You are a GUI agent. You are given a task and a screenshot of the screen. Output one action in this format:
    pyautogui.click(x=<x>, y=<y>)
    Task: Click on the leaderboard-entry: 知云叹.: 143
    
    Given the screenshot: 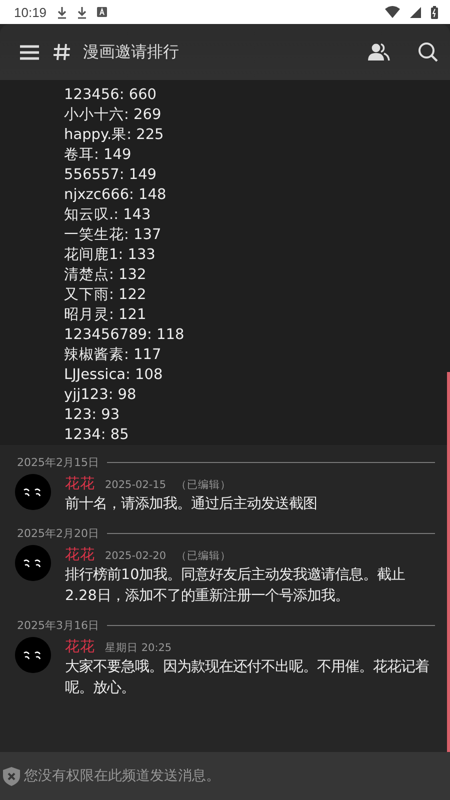 What is the action you would take?
    pyautogui.click(x=107, y=215)
    